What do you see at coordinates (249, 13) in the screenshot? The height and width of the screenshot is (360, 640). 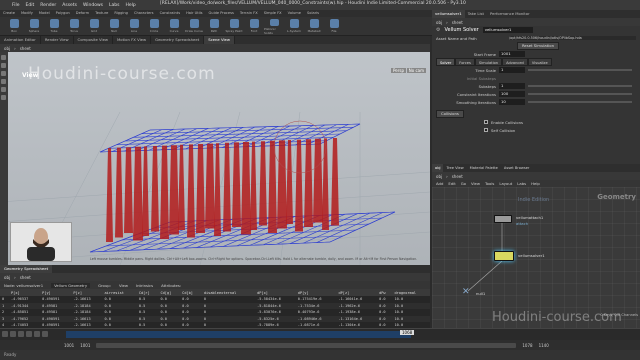 I see `shelf-tab: Terrain FX` at bounding box center [249, 13].